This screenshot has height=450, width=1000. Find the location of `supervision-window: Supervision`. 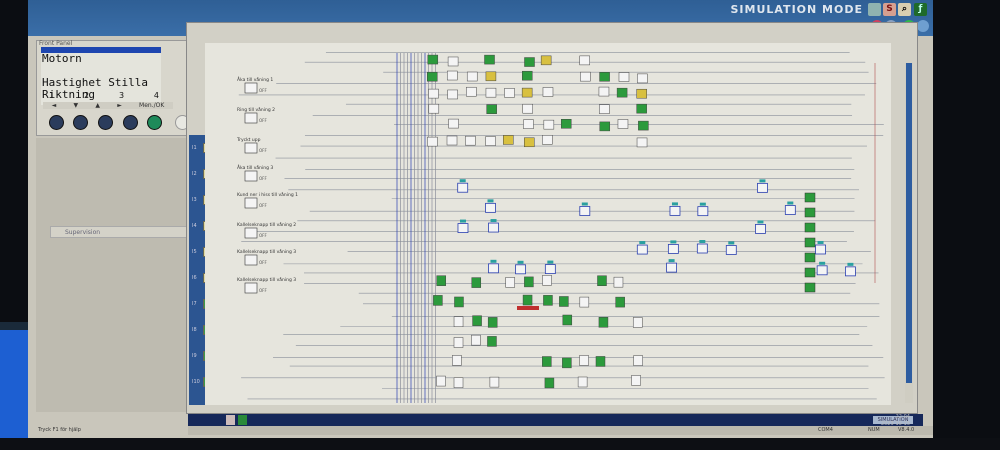

supervision-window: Supervision is located at coordinates (125, 232).